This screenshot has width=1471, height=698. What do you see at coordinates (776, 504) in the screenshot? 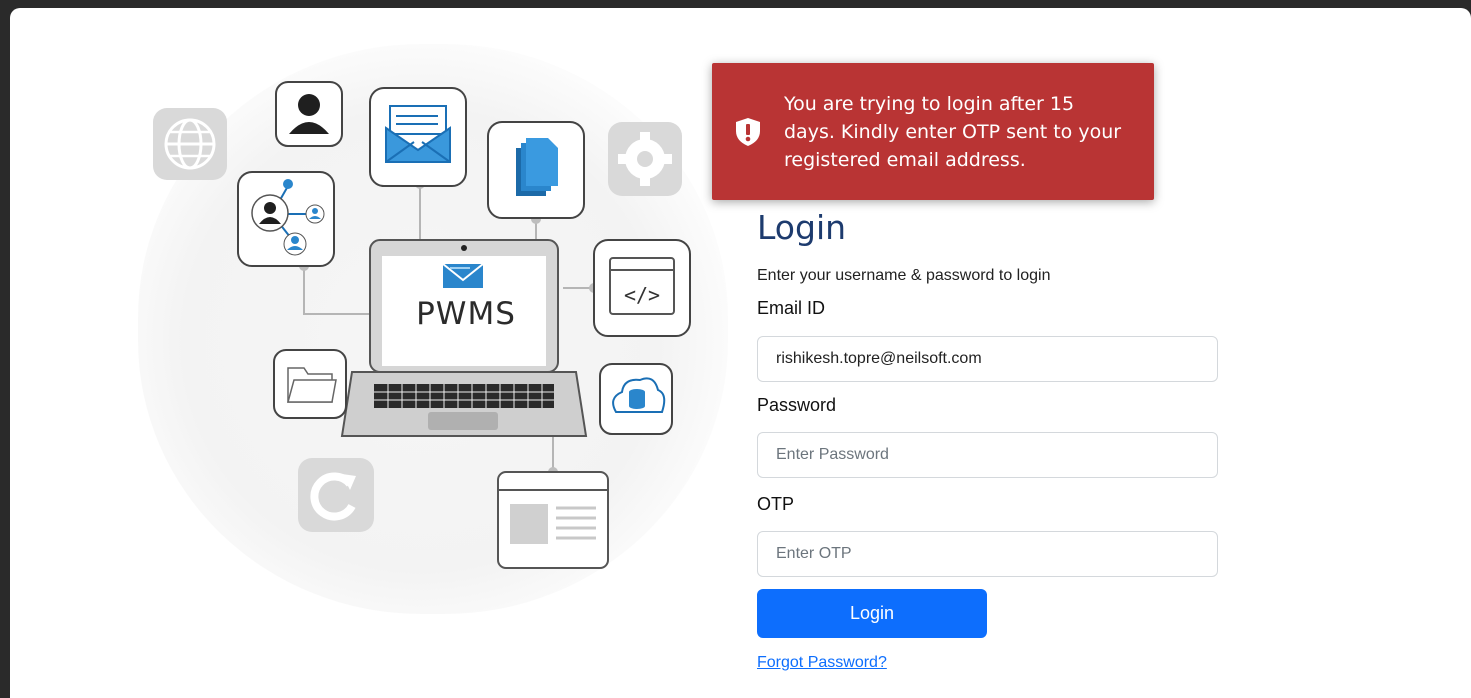
I see `otp-label: OTP` at bounding box center [776, 504].